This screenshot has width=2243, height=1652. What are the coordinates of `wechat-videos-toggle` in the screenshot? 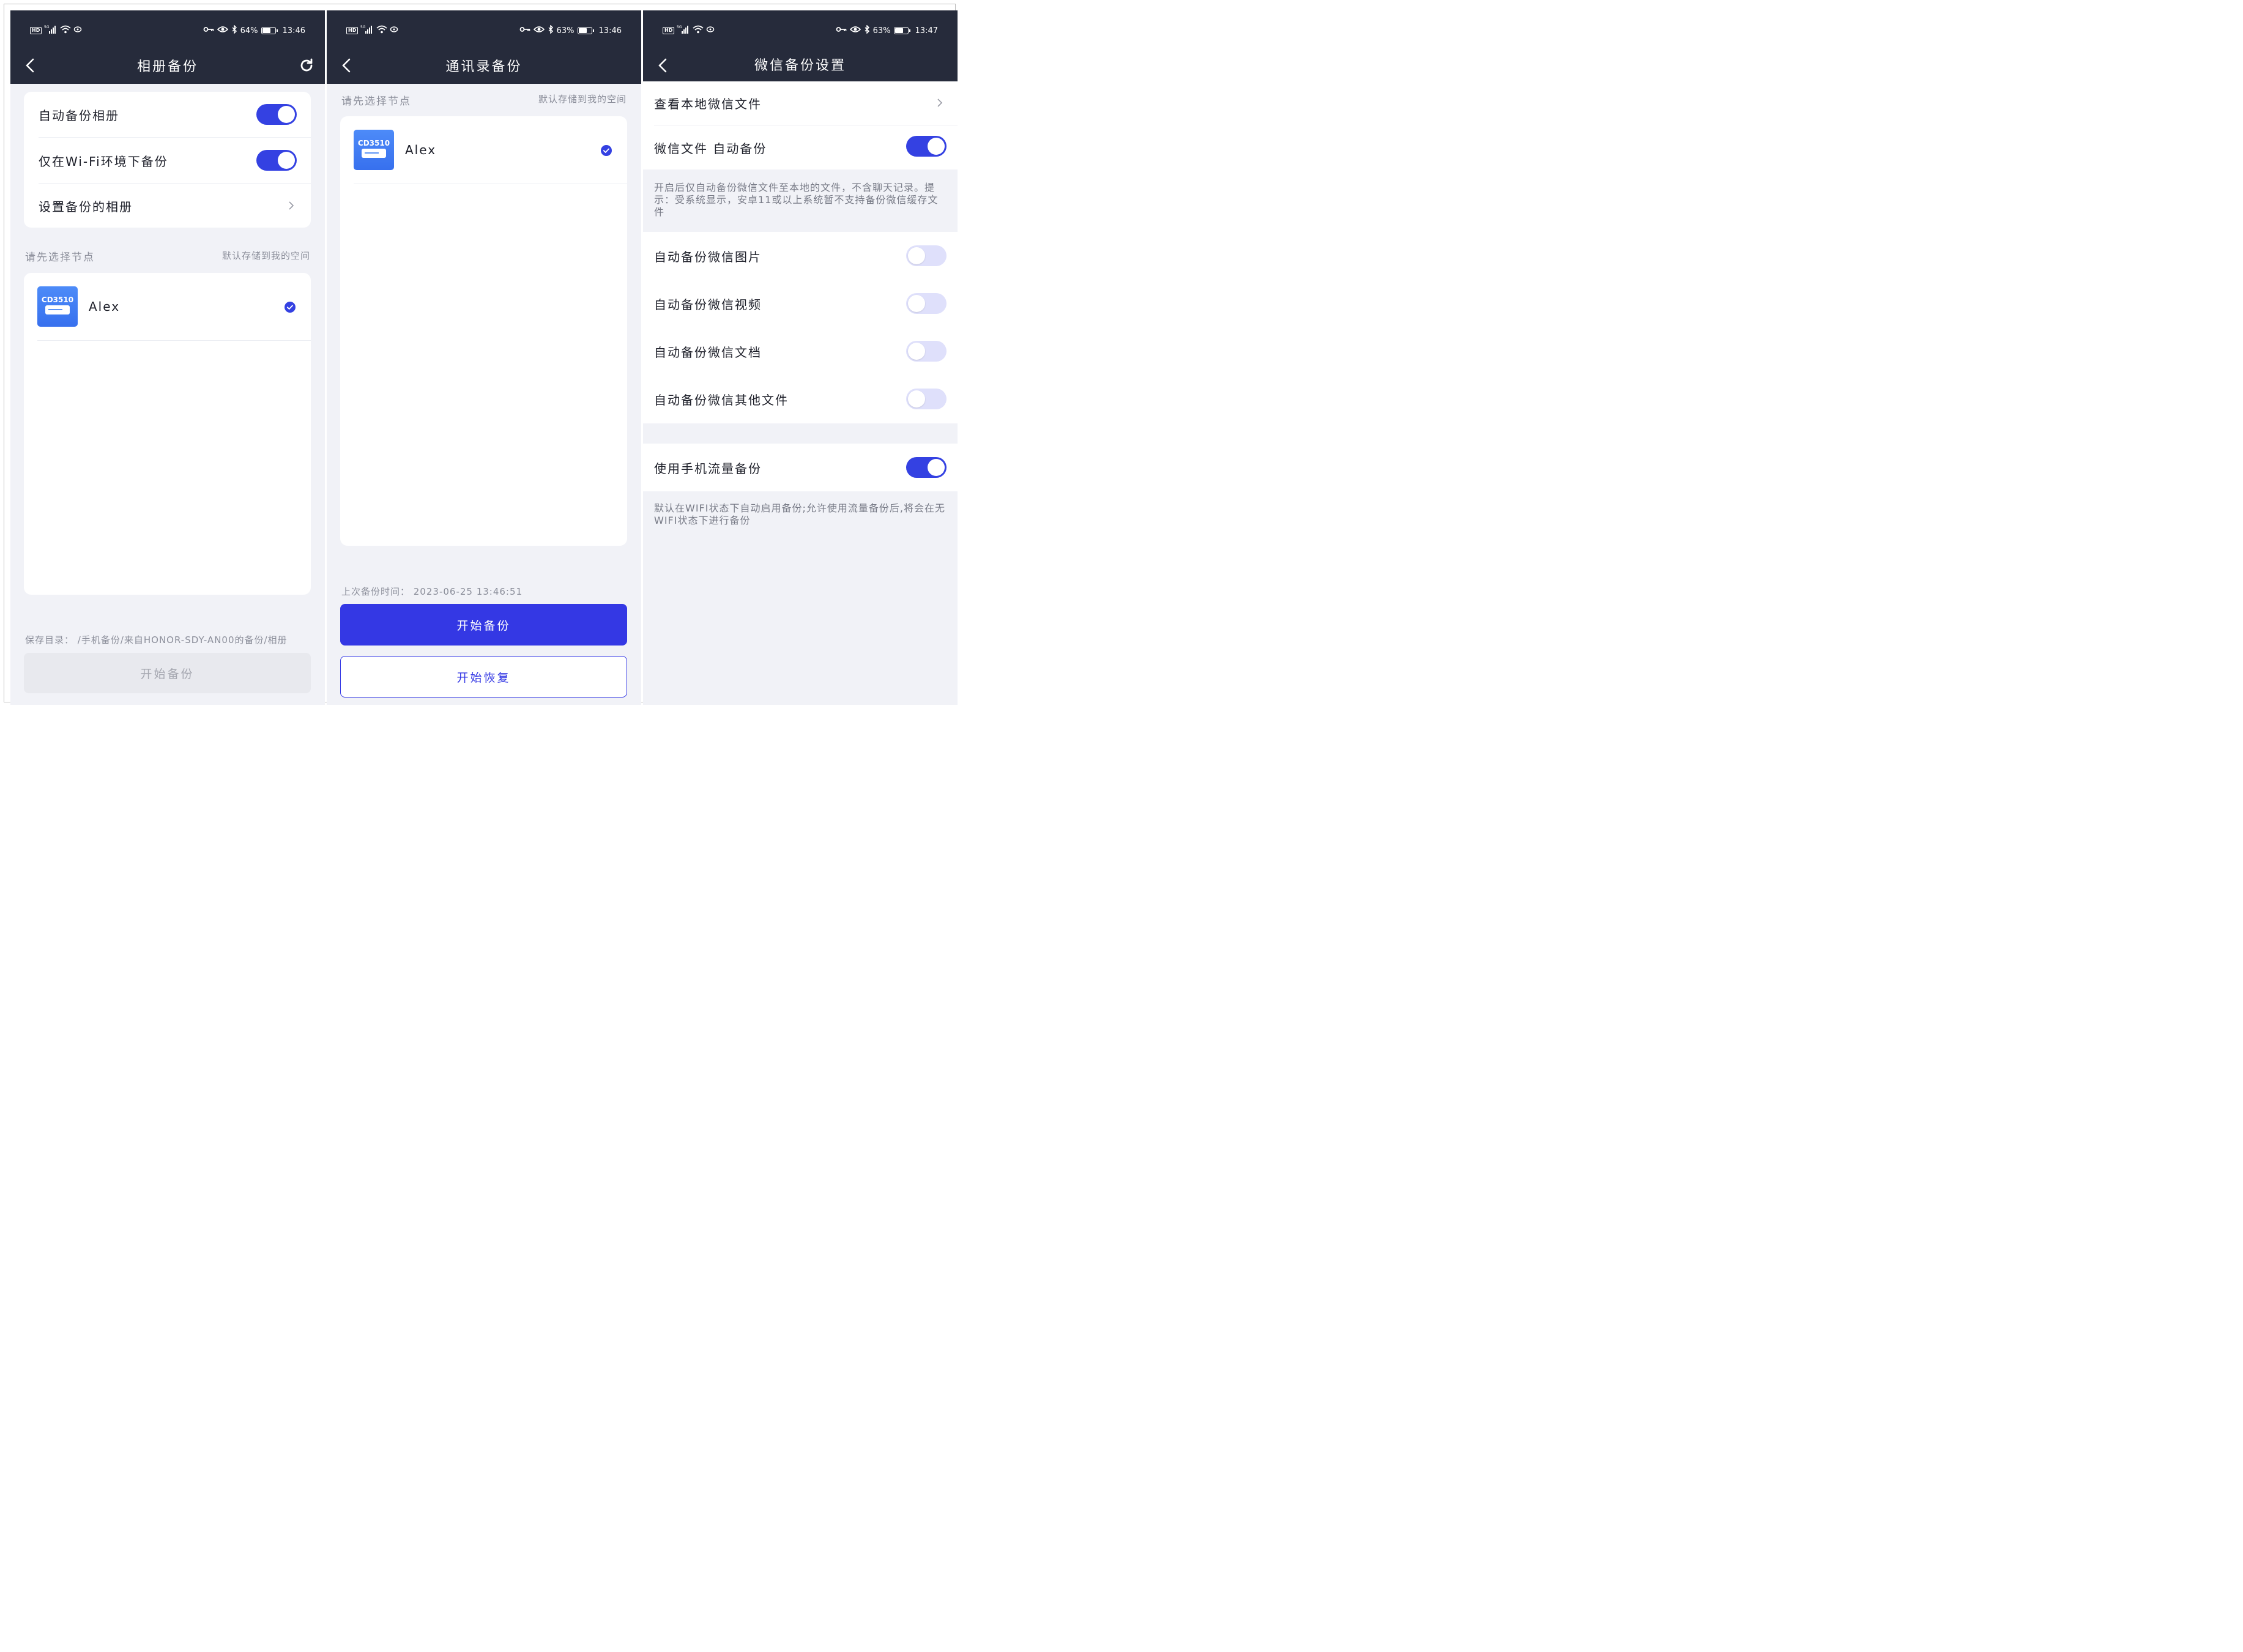 It's located at (927, 303).